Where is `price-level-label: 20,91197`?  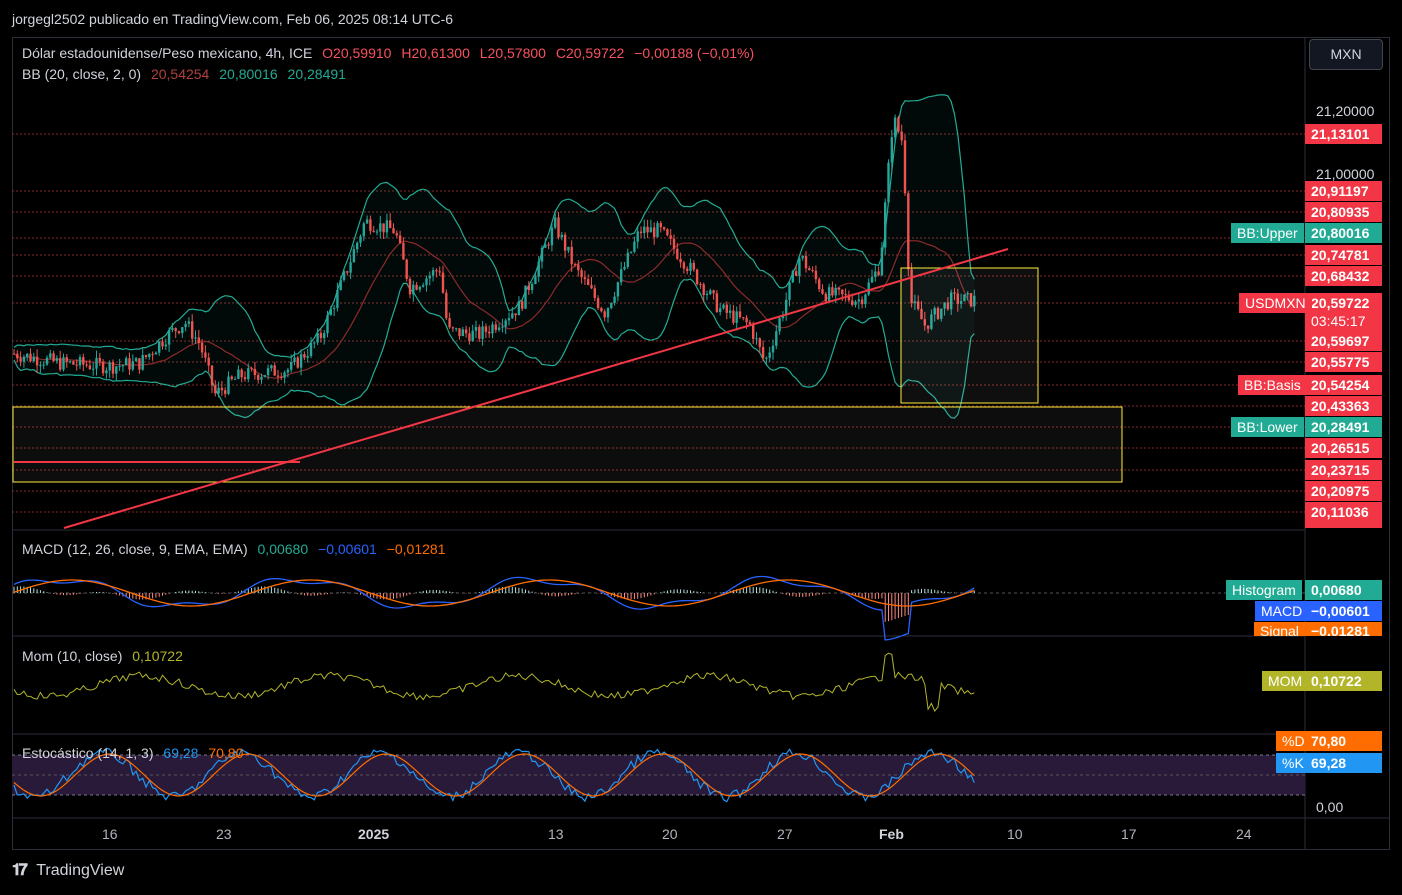 price-level-label: 20,91197 is located at coordinates (1343, 191).